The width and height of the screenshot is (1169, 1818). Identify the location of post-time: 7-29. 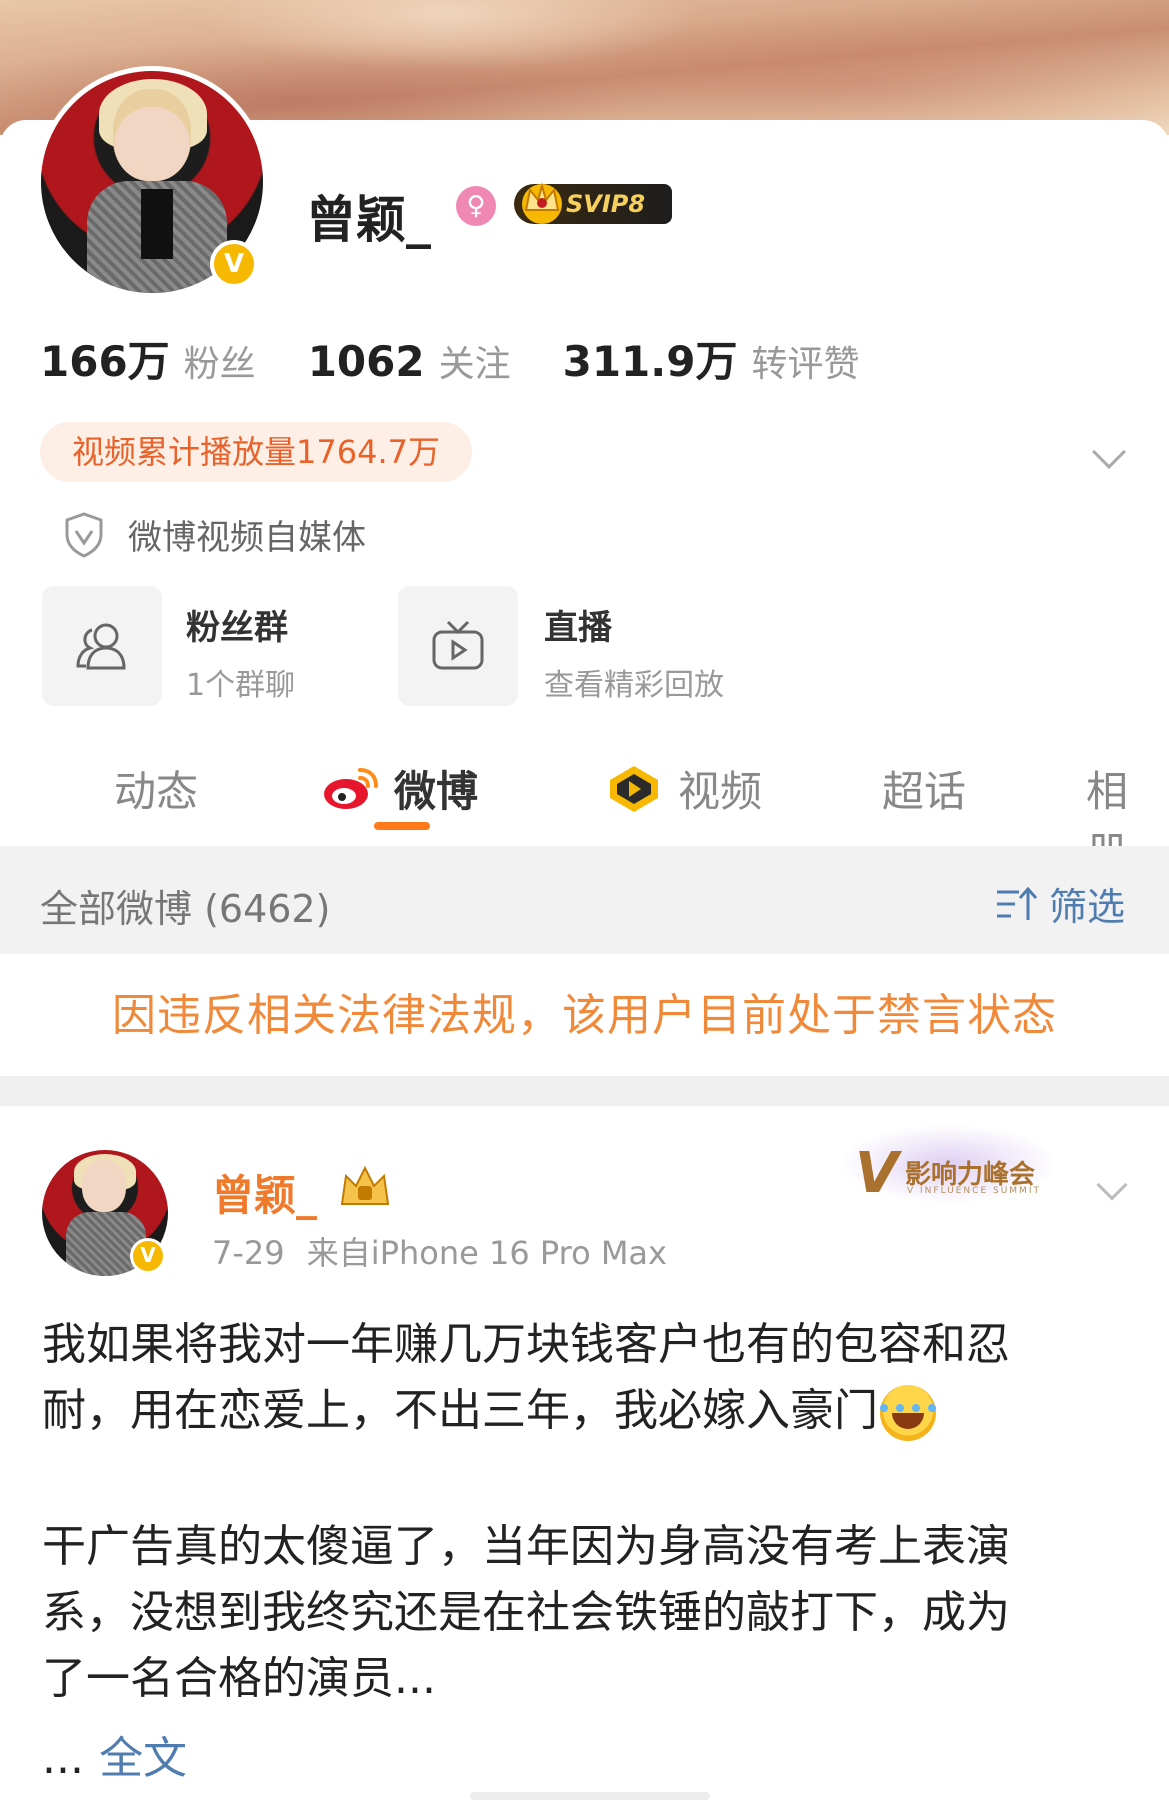
(248, 1253).